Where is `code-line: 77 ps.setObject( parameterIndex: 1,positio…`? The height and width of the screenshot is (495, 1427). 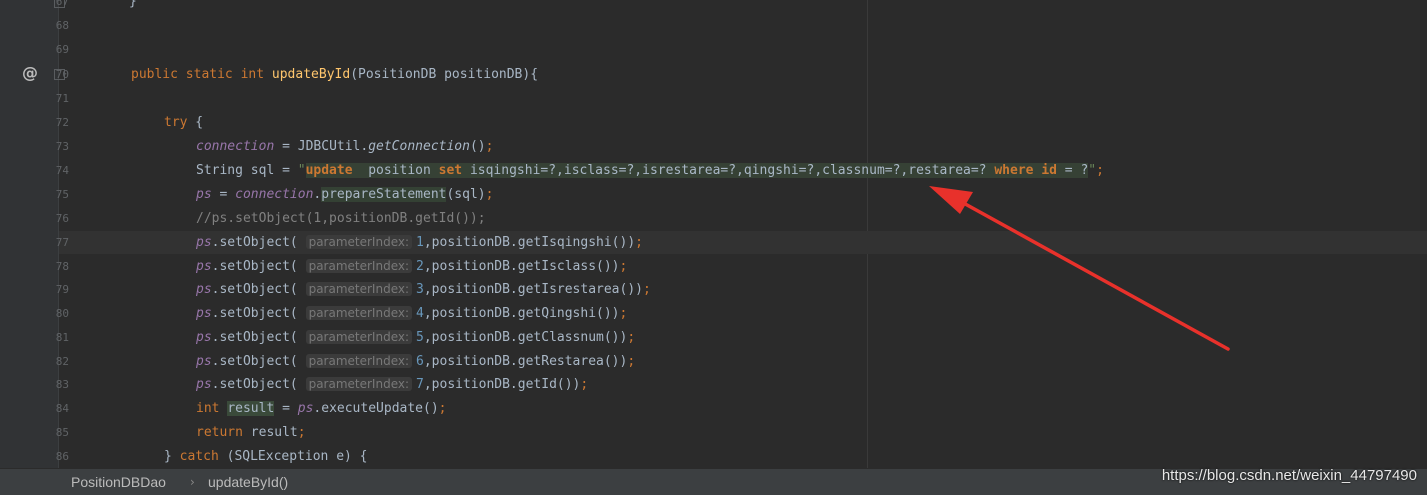
code-line: 77 ps.setObject( parameterIndex: 1,positio… is located at coordinates (741, 242).